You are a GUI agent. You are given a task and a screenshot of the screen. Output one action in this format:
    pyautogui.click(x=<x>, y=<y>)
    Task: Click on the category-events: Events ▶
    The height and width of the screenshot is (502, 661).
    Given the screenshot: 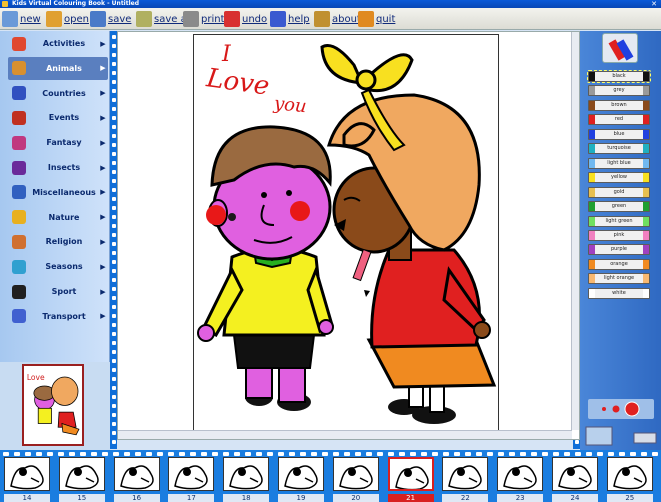 What is the action you would take?
    pyautogui.click(x=58, y=117)
    